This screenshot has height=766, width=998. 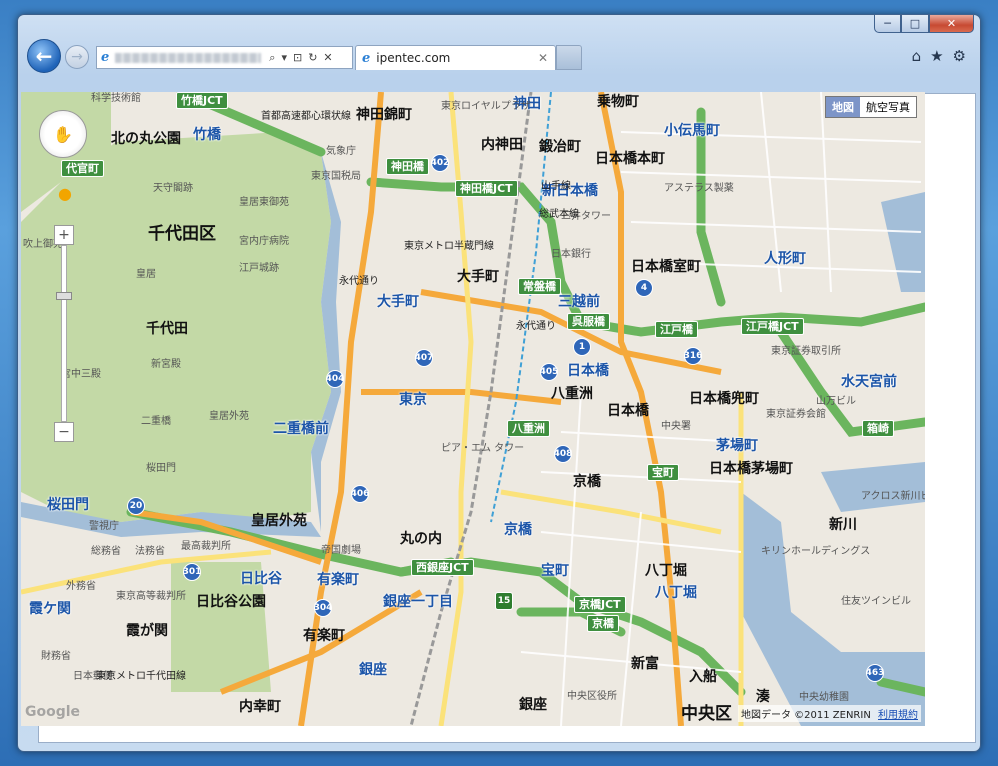 What do you see at coordinates (628, 411) in the screenshot?
I see `map-label: 日本橋` at bounding box center [628, 411].